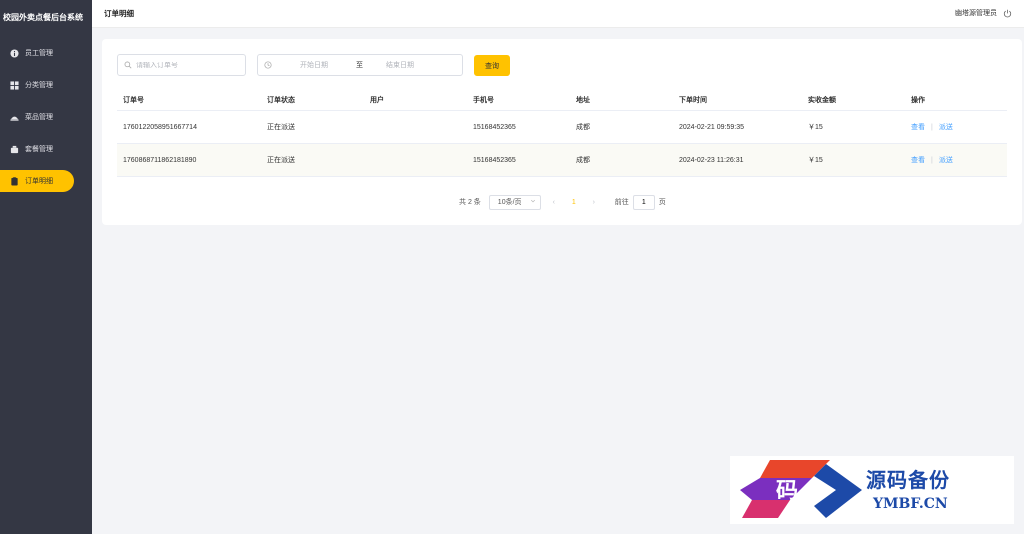  Describe the element at coordinates (14, 117) in the screenshot. I see `dish-icon` at that location.